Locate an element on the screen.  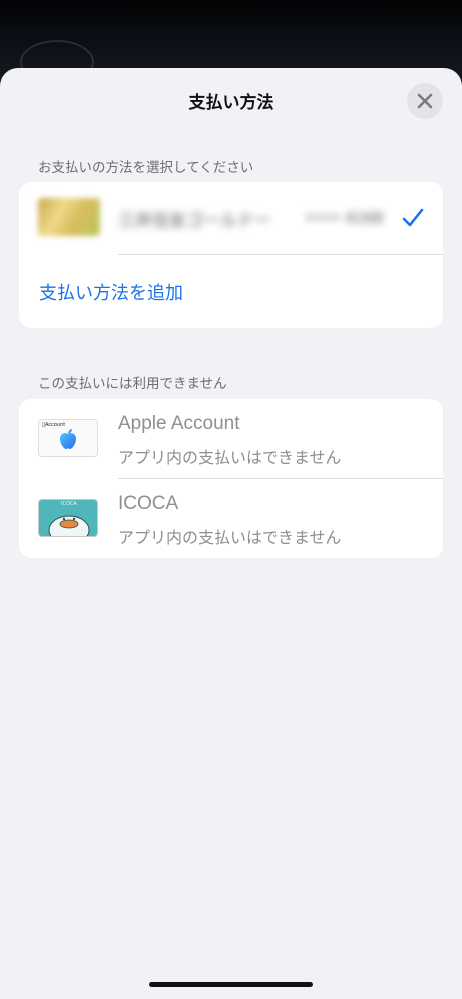
icoca-platypus-icon is located at coordinates (69, 525).